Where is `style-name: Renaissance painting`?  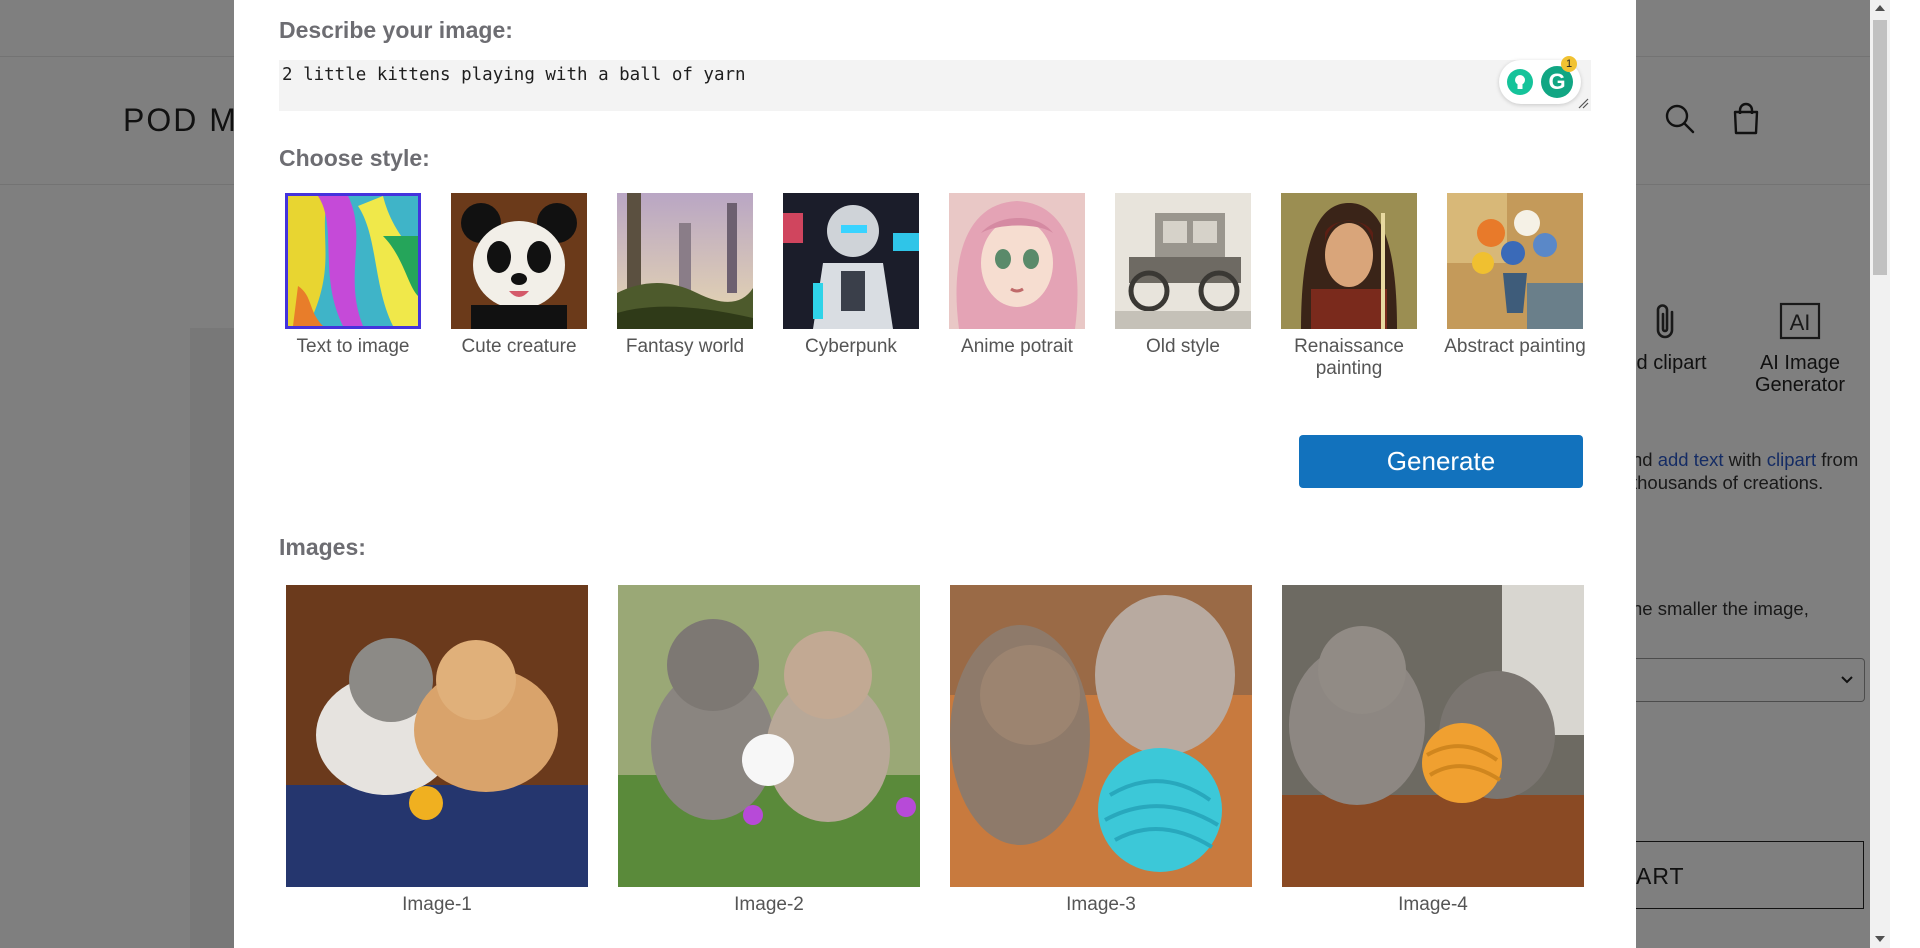
style-name: Renaissance painting is located at coordinates (1349, 357).